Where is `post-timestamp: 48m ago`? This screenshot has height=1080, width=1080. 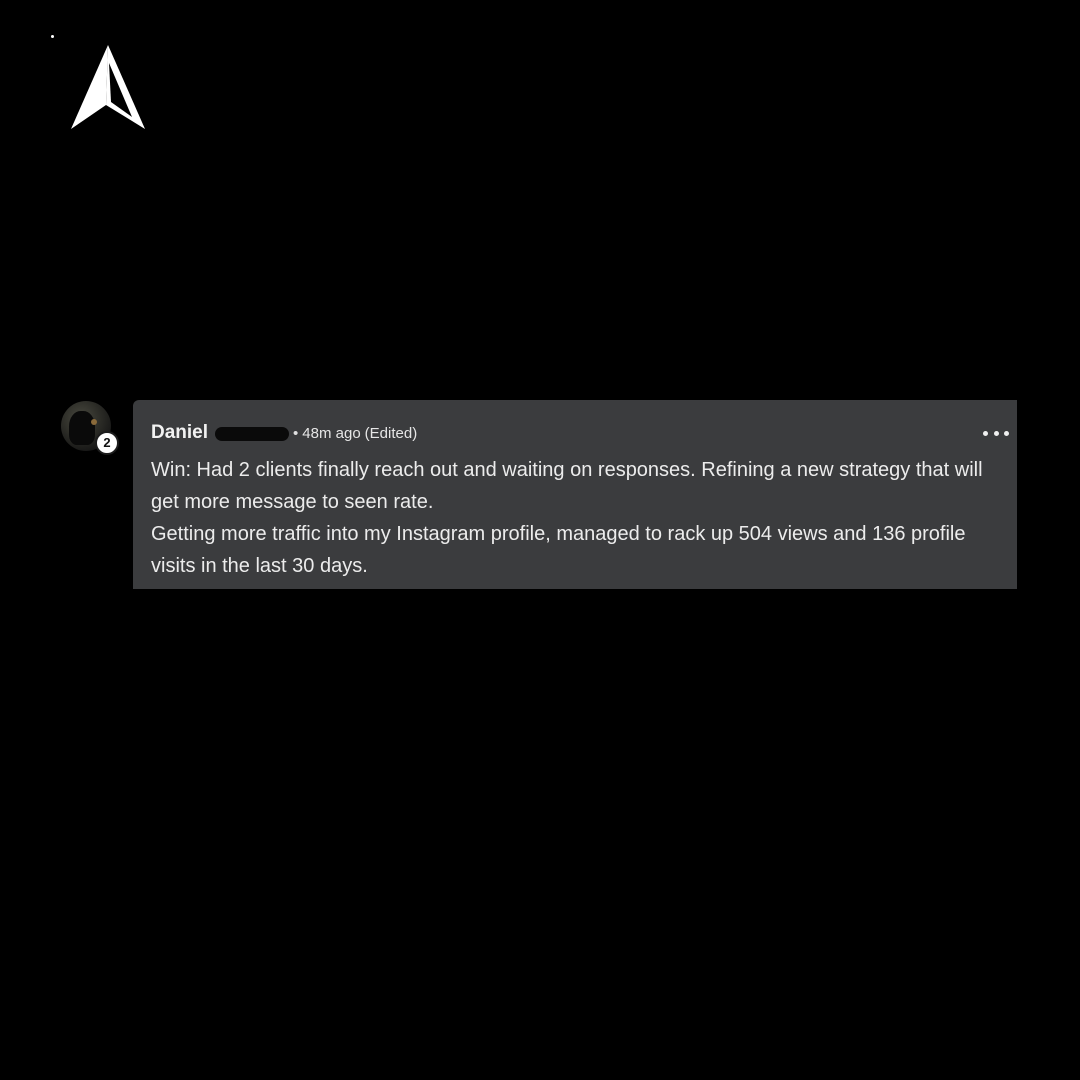 post-timestamp: 48m ago is located at coordinates (331, 433).